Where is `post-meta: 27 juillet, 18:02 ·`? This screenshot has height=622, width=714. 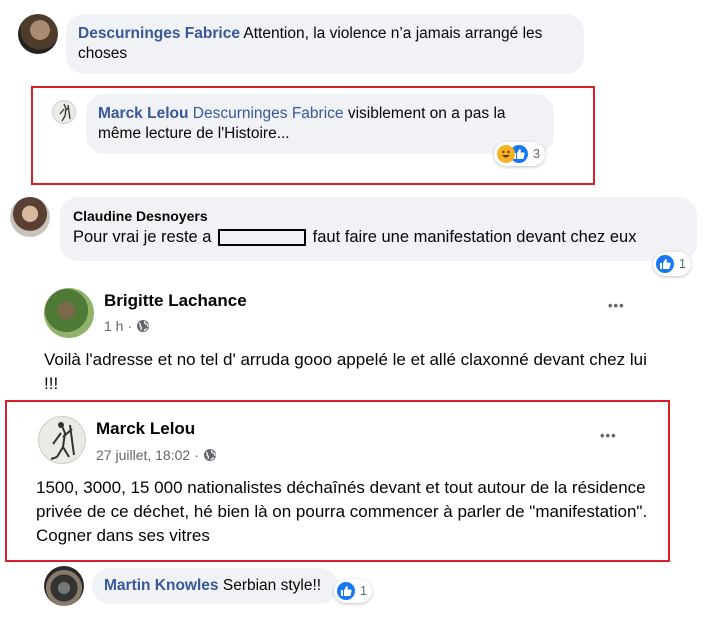 post-meta: 27 juillet, 18:02 · is located at coordinates (156, 455).